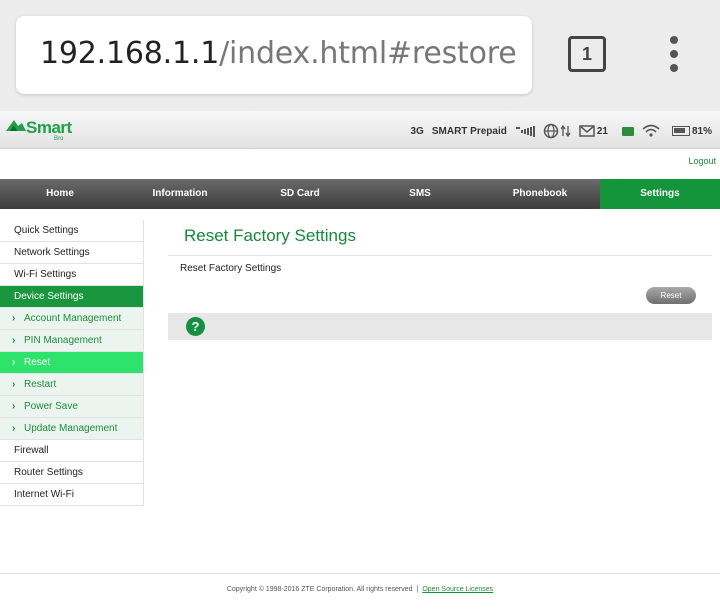  What do you see at coordinates (602, 131) in the screenshot?
I see `sms-count: 21` at bounding box center [602, 131].